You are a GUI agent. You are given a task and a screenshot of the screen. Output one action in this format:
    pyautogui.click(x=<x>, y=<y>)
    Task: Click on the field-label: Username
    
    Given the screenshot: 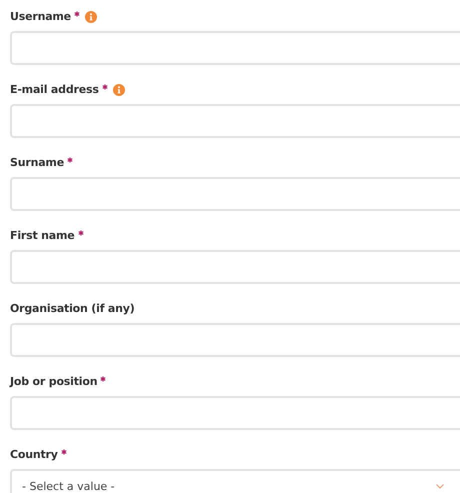 What is the action you would take?
    pyautogui.click(x=40, y=16)
    